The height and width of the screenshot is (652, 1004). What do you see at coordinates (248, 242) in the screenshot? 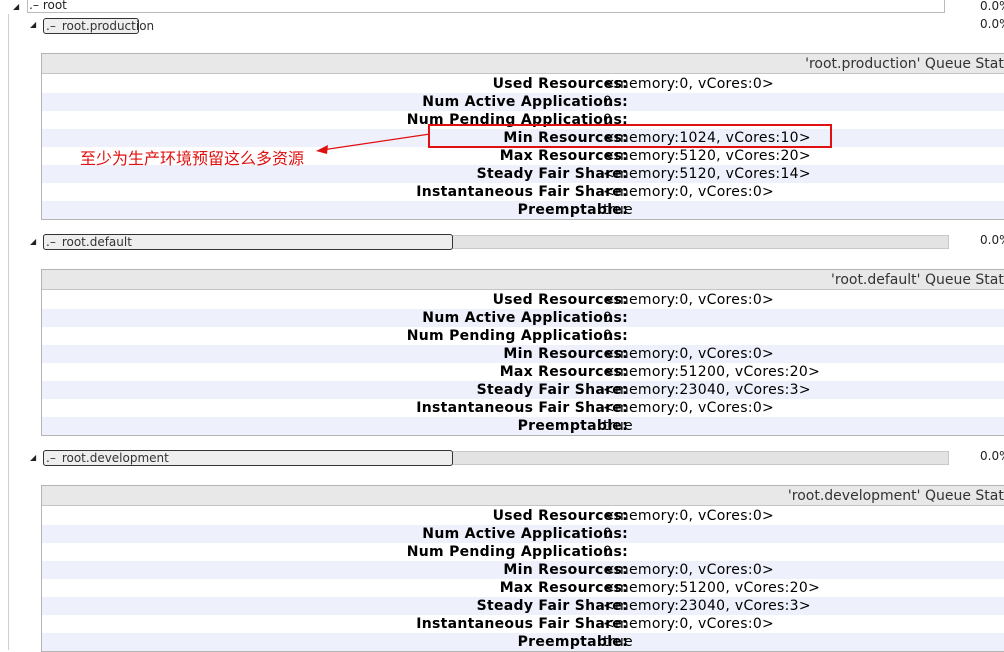
I see `queue-button-default: .– root.default` at bounding box center [248, 242].